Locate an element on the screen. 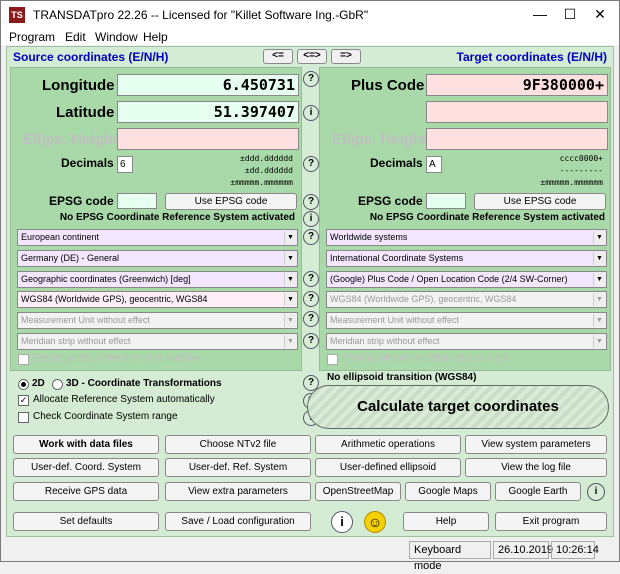 The height and width of the screenshot is (574, 620). menu-bar: Program Edit Window Help is located at coordinates (310, 37).